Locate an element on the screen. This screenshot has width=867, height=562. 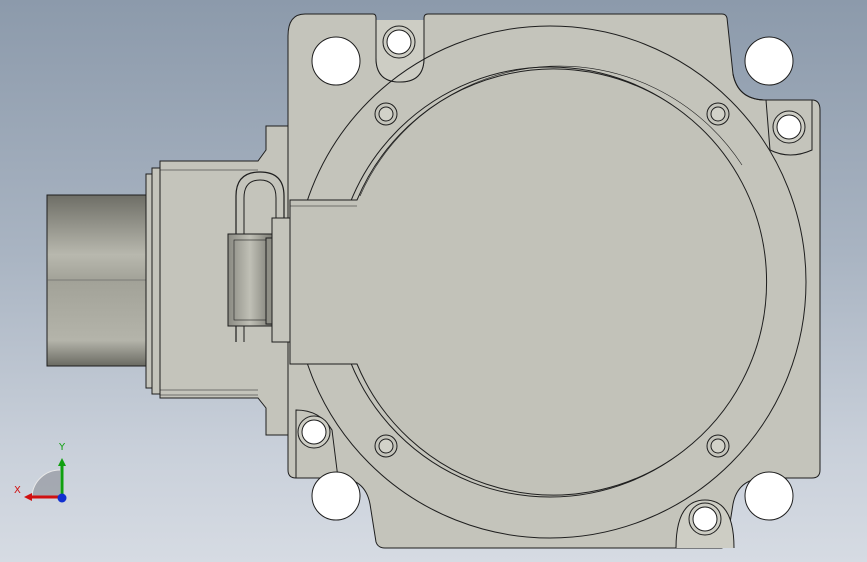
x-axis-label: X is located at coordinates (17, 490).